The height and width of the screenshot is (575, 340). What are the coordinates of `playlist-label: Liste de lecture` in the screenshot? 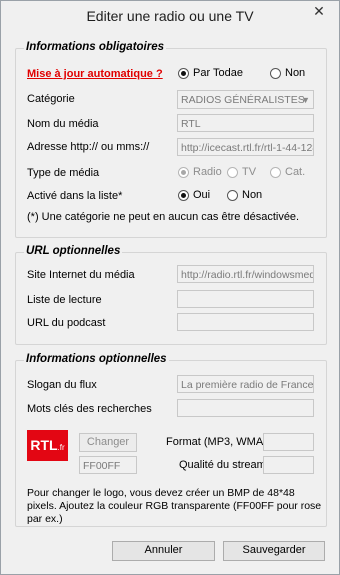 It's located at (64, 300).